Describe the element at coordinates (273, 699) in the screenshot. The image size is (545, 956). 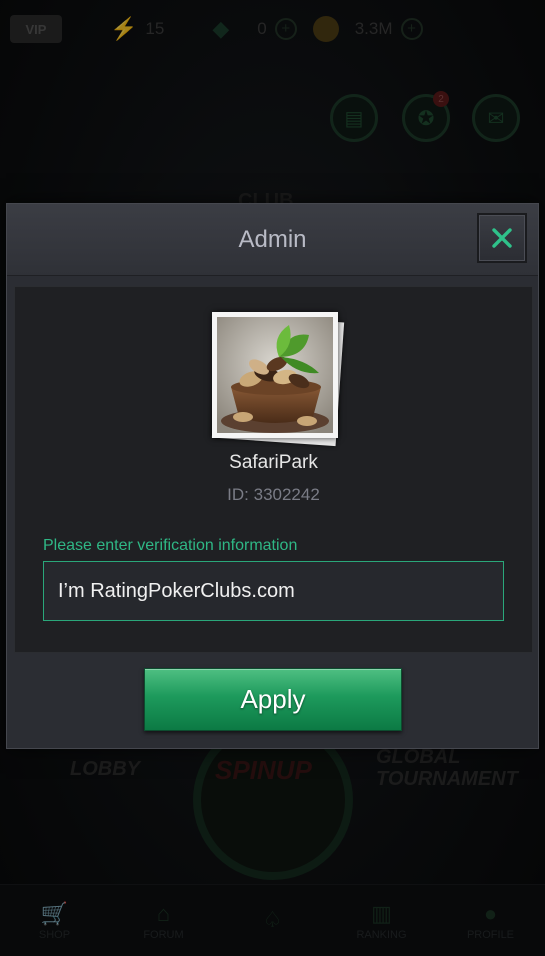
I see `apply-button: Apply` at that location.